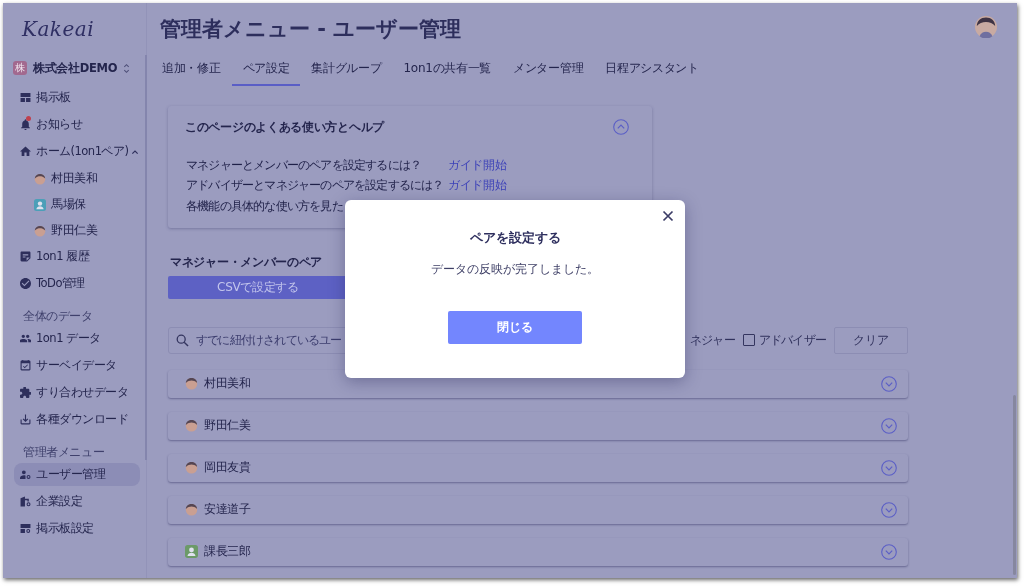  Describe the element at coordinates (191, 70) in the screenshot. I see `tab: 追加・修正` at that location.